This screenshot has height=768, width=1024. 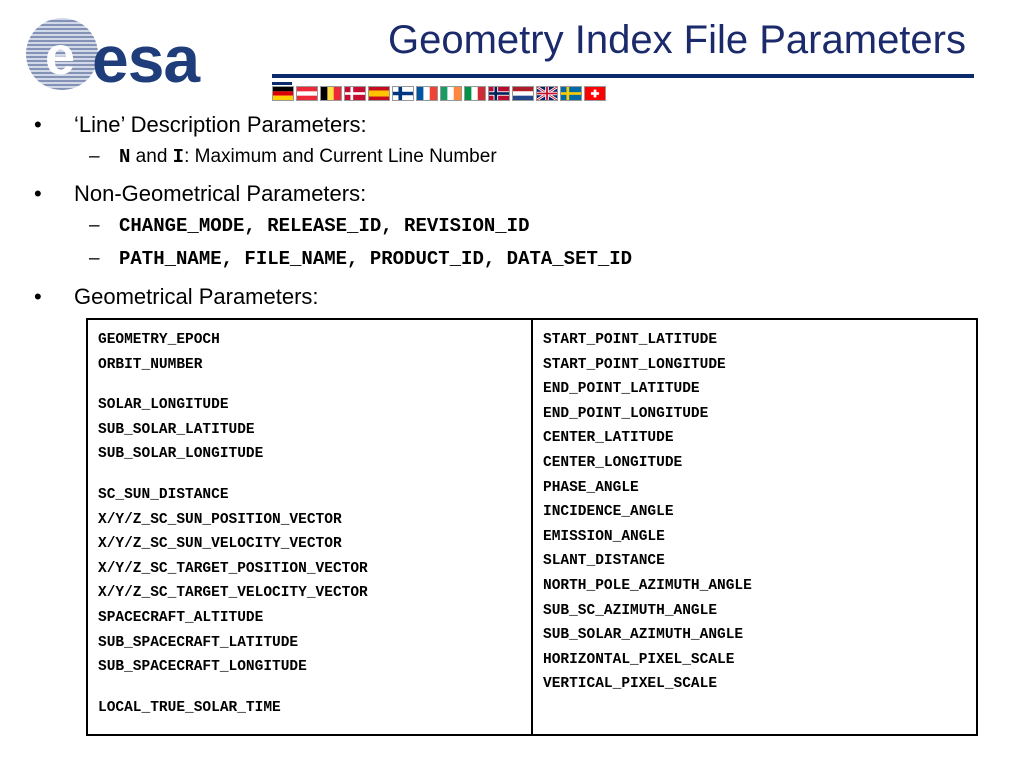 I want to click on param-i: I, so click(x=178, y=157).